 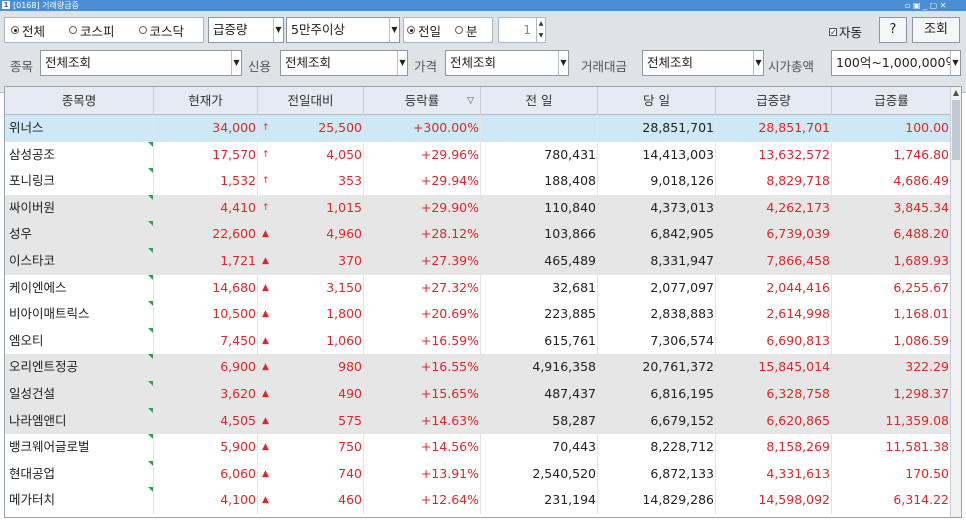 What do you see at coordinates (343, 30) in the screenshot?
I see `volume-select: 5만주이상 ▼` at bounding box center [343, 30].